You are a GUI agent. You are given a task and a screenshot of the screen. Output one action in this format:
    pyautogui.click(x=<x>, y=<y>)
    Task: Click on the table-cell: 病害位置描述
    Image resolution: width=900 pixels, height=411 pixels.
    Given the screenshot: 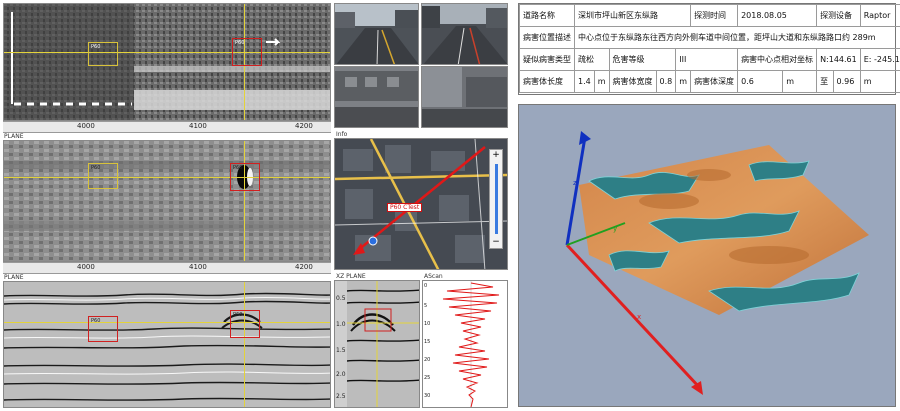 What is the action you would take?
    pyautogui.click(x=547, y=37)
    